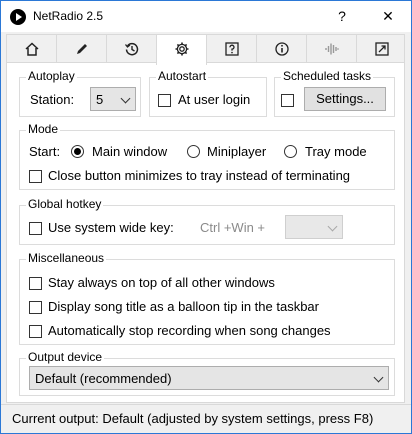  What do you see at coordinates (45, 151) in the screenshot?
I see `start-label: Start:` at bounding box center [45, 151].